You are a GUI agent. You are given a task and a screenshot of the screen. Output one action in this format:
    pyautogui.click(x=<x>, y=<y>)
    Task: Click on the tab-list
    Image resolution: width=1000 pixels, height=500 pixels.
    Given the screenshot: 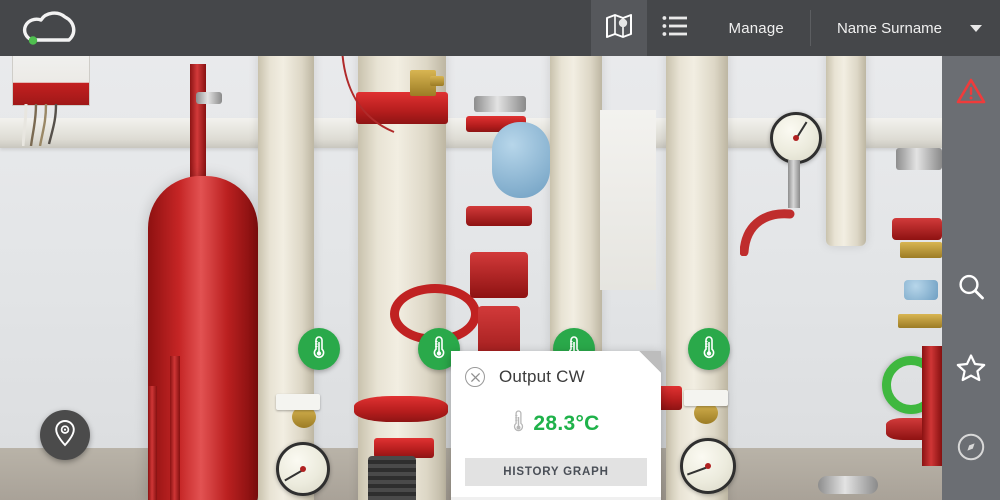 What is the action you would take?
    pyautogui.click(x=675, y=28)
    